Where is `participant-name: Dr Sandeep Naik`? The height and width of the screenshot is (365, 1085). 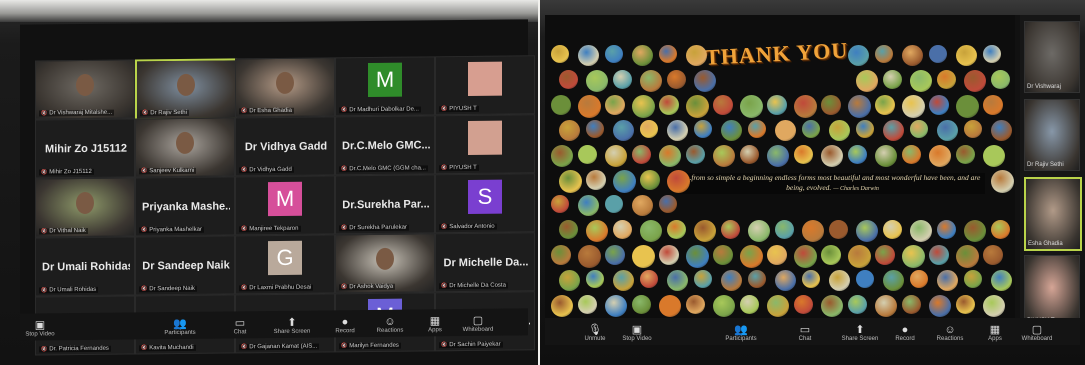 participant-name: Dr Sandeep Naik is located at coordinates (186, 266).